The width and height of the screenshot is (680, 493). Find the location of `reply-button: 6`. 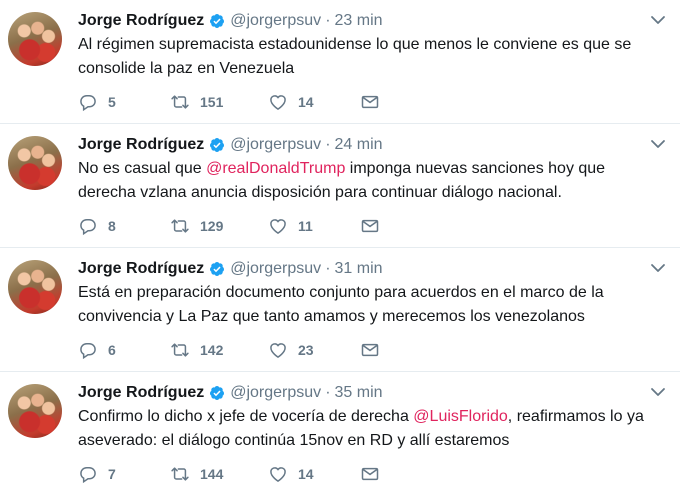

reply-button: 6 is located at coordinates (97, 350).